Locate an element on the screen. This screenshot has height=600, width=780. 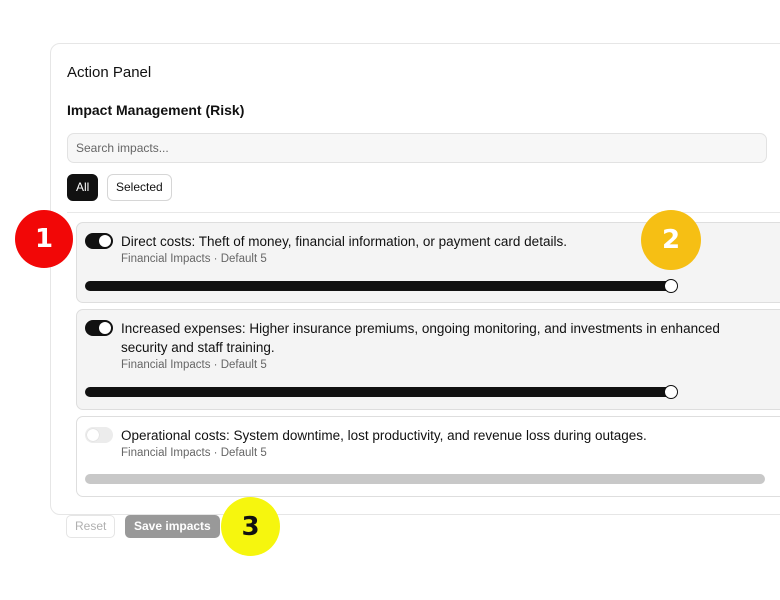
annotation-badge-1: 1 is located at coordinates (44, 239).